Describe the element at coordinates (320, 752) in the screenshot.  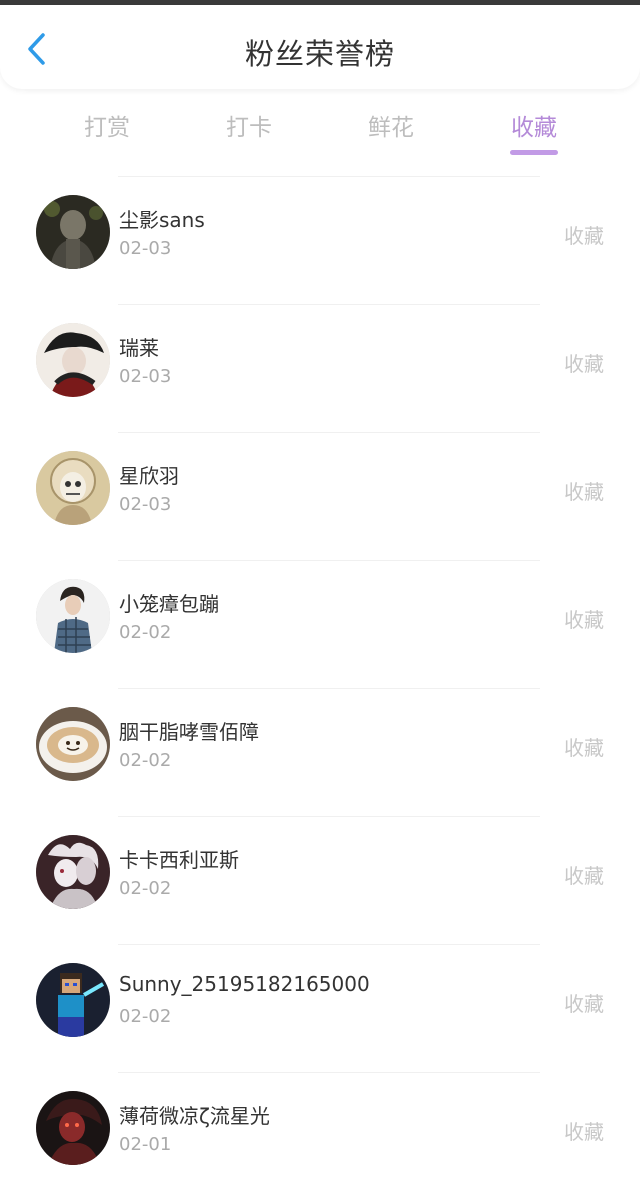
I see `list-item: 胭干脂哮雪佰障 02-02 收藏` at that location.